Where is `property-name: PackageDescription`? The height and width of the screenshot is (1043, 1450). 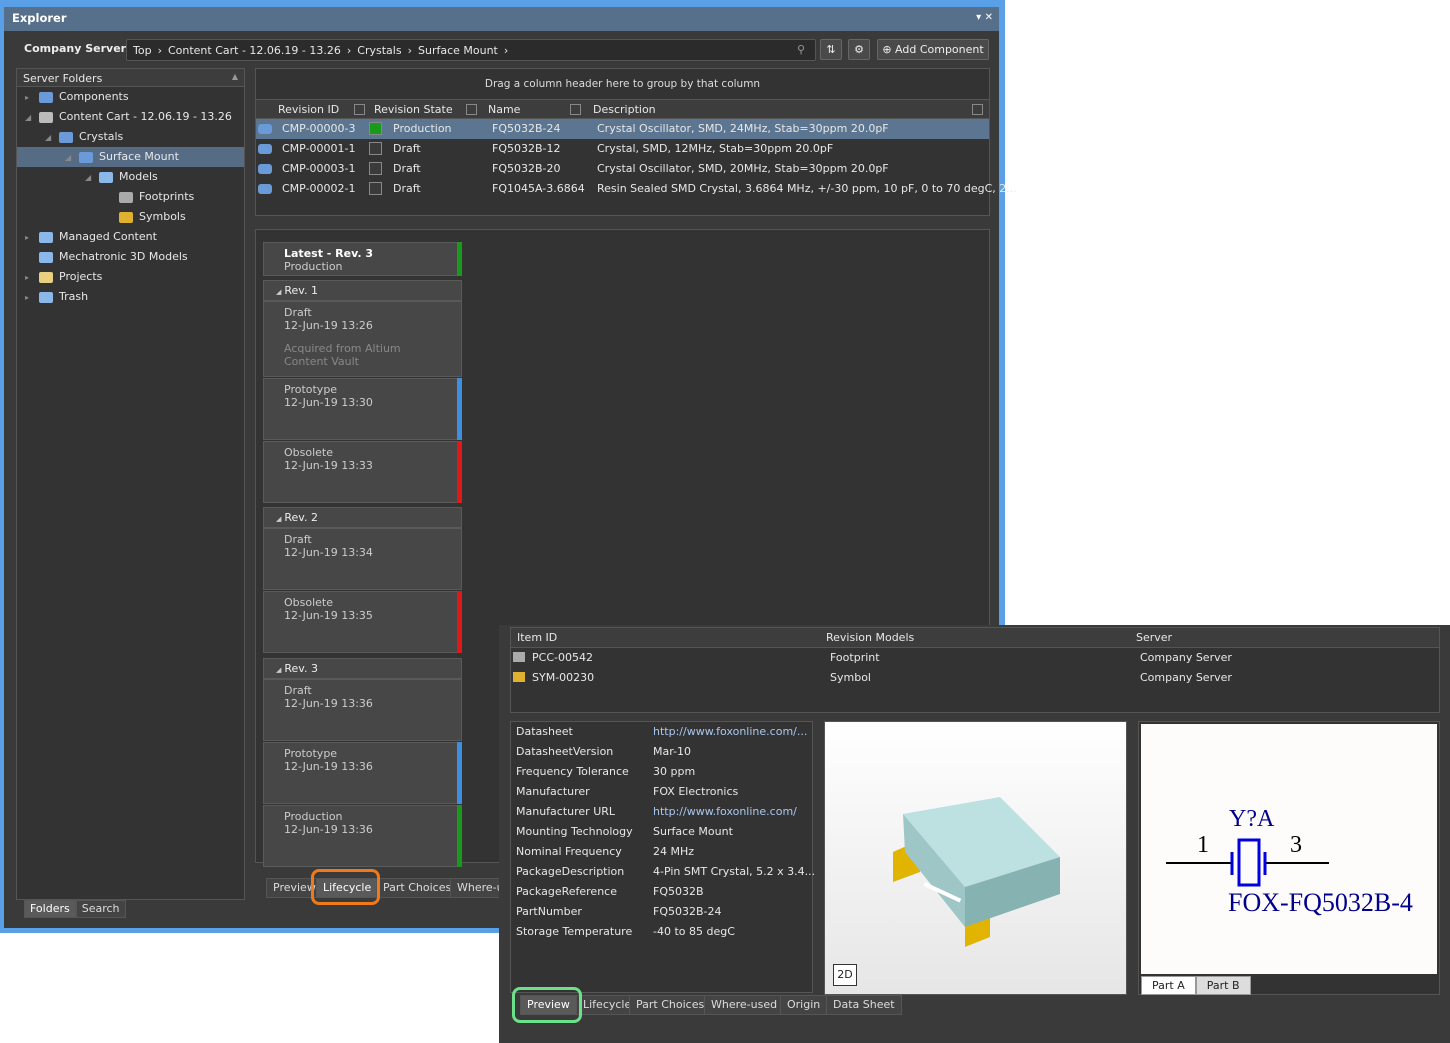
property-name: PackageDescription is located at coordinates (570, 871).